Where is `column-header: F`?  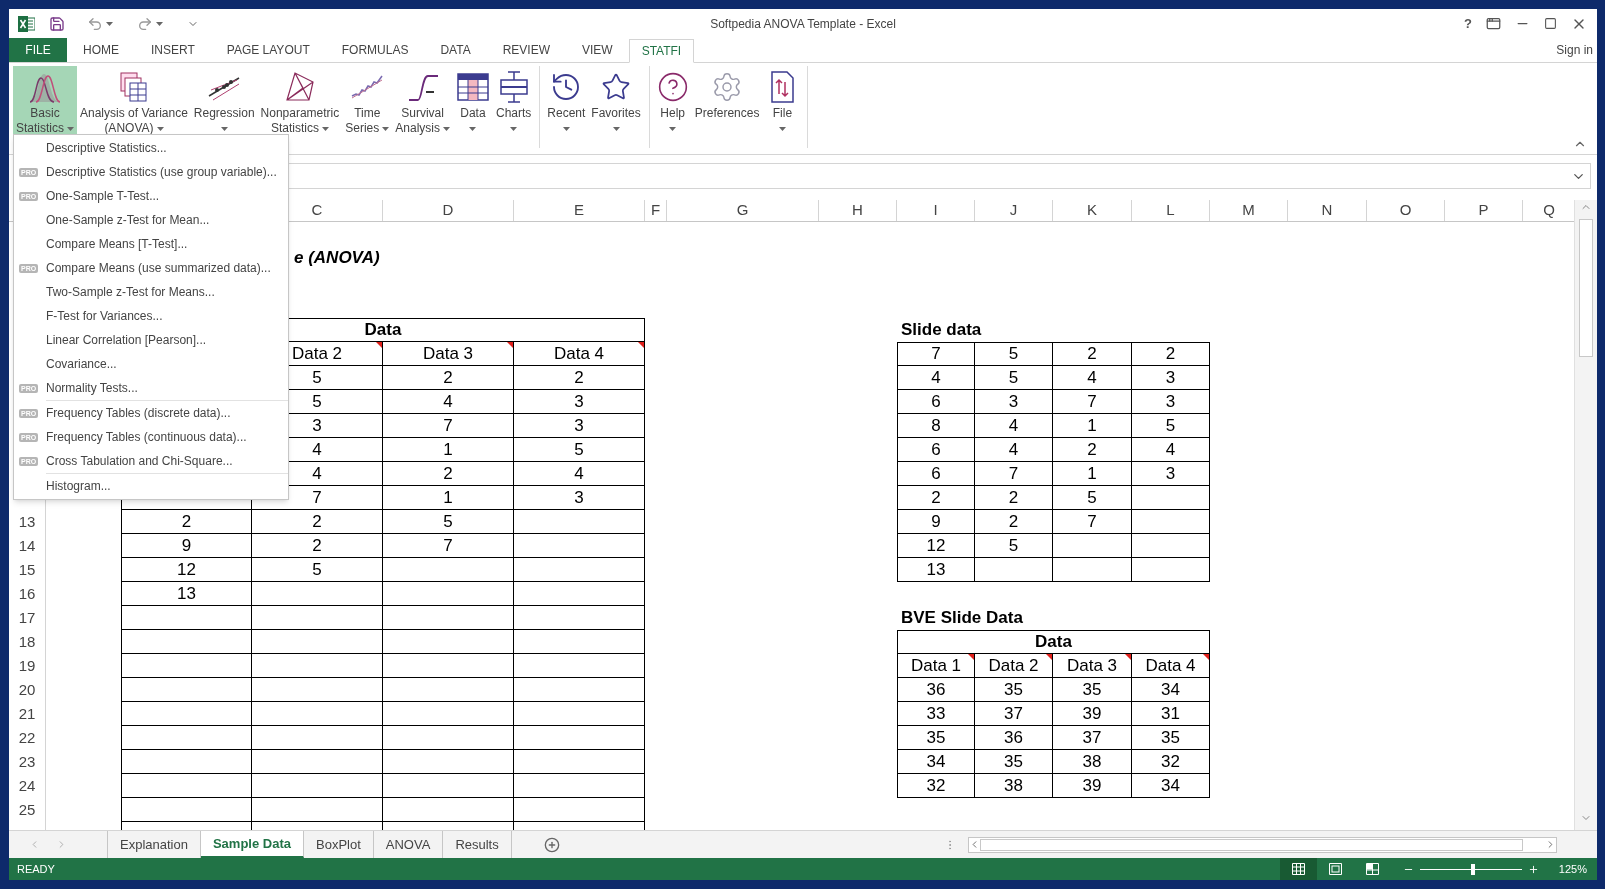
column-header: F is located at coordinates (655, 211).